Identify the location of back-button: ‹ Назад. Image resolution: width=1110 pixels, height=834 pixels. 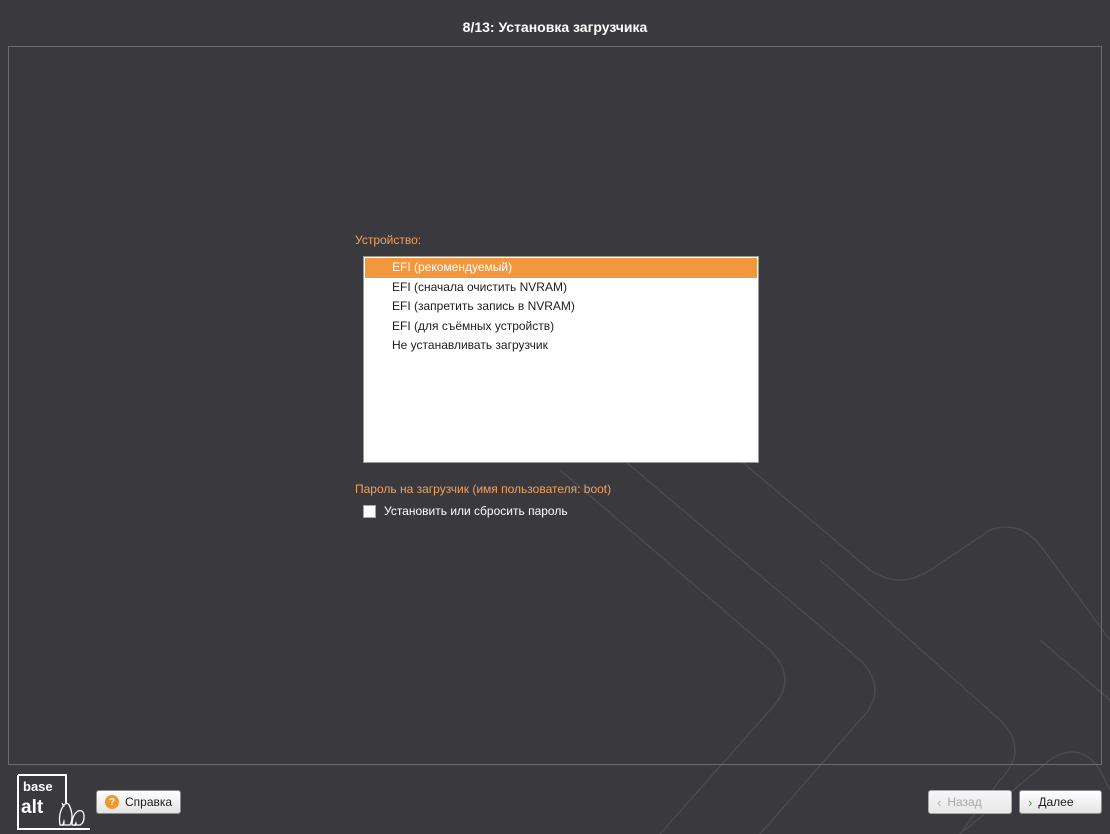
(970, 802).